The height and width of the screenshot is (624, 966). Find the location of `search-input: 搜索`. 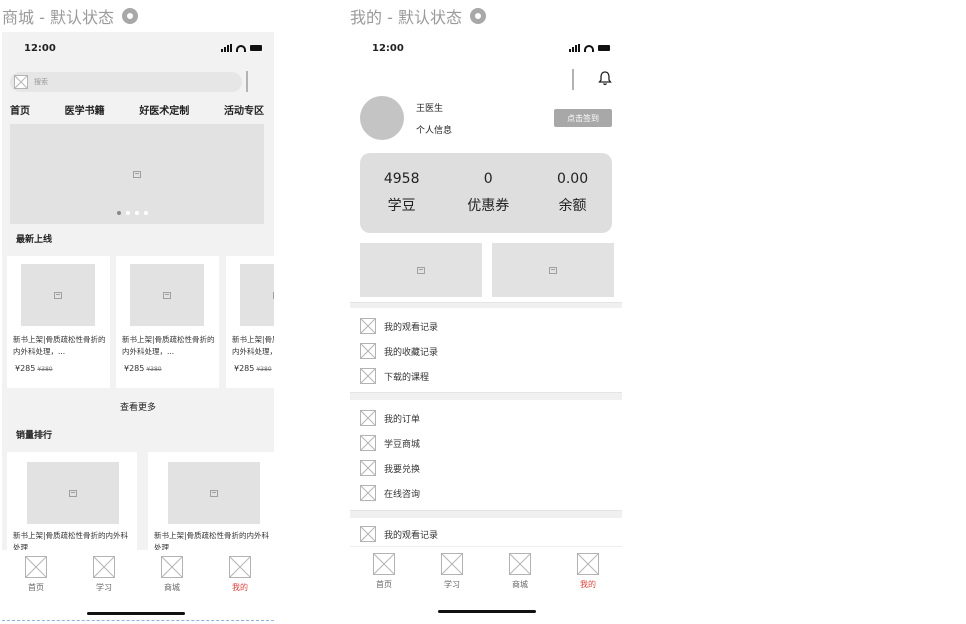

search-input: 搜索 is located at coordinates (126, 82).